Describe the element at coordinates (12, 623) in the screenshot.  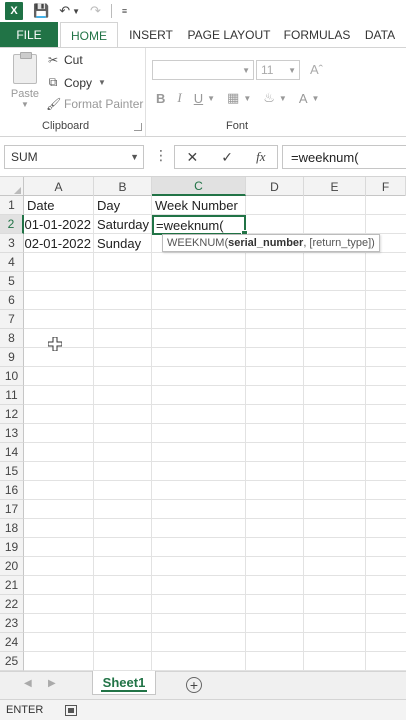
I see `row-header-23: 23` at that location.